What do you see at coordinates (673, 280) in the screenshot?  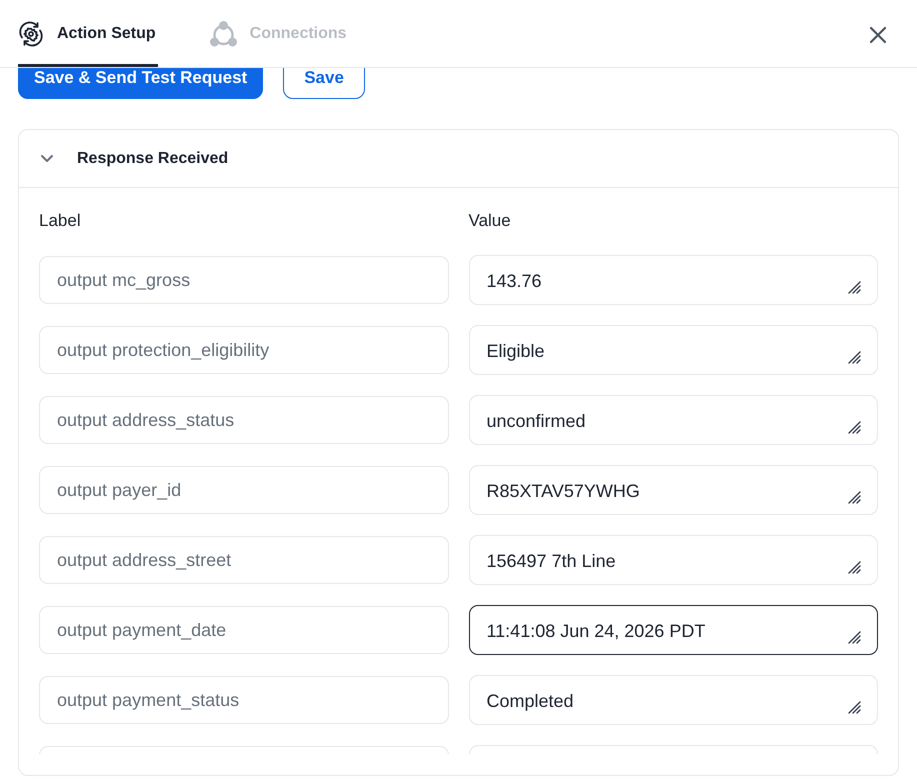 I see `value-textarea-field: 143.76` at bounding box center [673, 280].